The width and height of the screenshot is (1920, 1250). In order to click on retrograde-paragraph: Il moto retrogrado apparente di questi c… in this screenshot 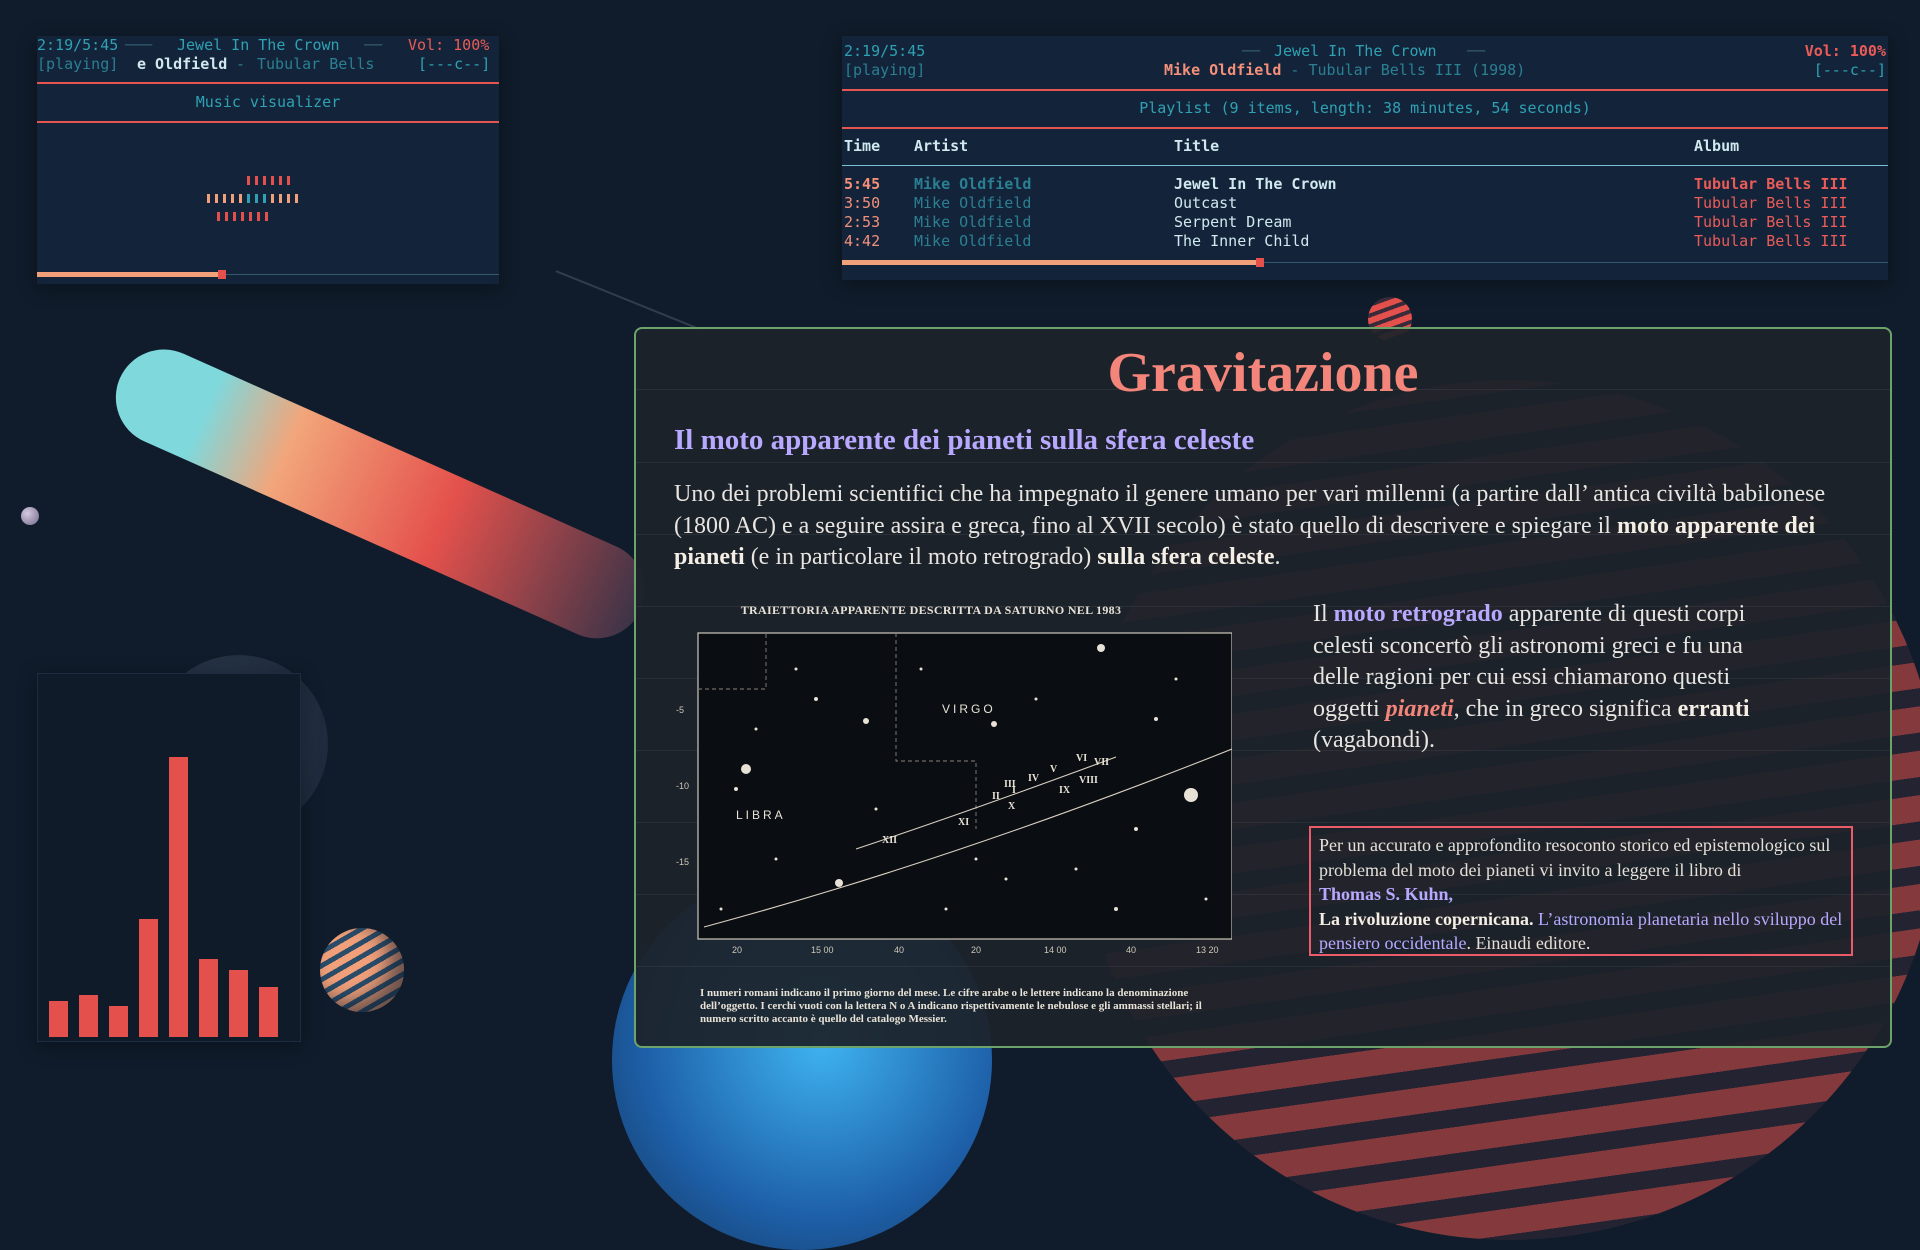, I will do `click(1553, 678)`.